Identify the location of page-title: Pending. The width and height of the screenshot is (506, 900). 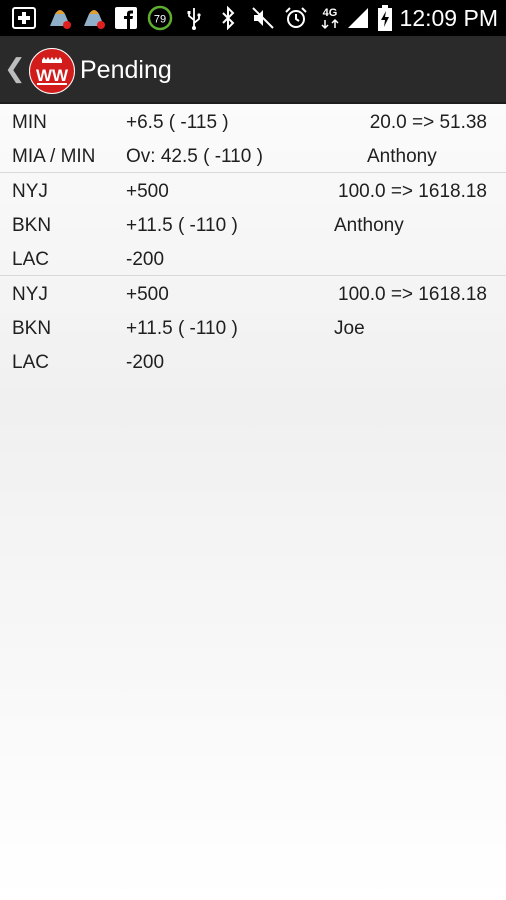
(126, 70).